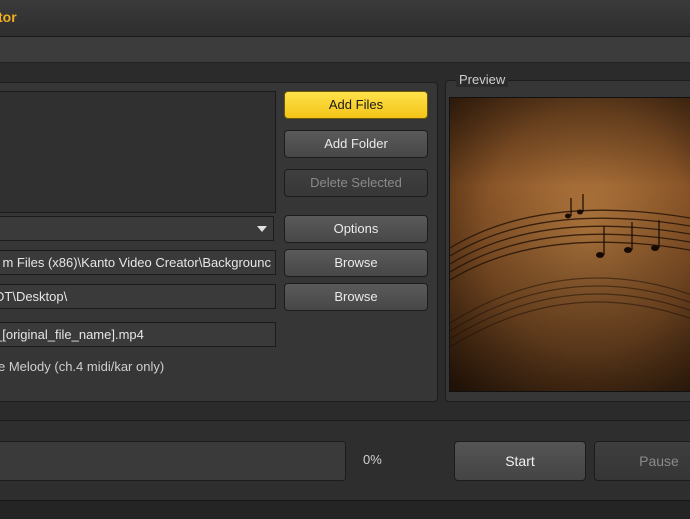 The image size is (690, 519). What do you see at coordinates (82, 366) in the screenshot?
I see `melody-option: e Melody (ch.4 midi/kar only)` at bounding box center [82, 366].